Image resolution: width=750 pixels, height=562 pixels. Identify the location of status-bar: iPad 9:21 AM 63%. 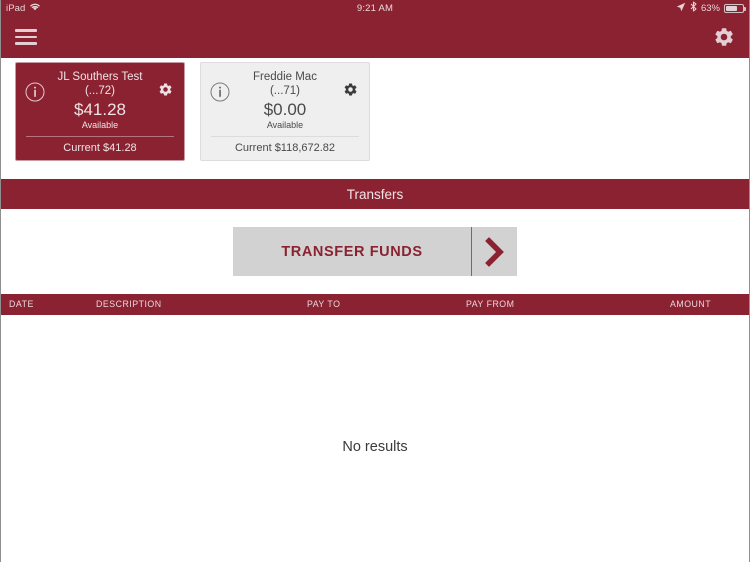
(375, 8).